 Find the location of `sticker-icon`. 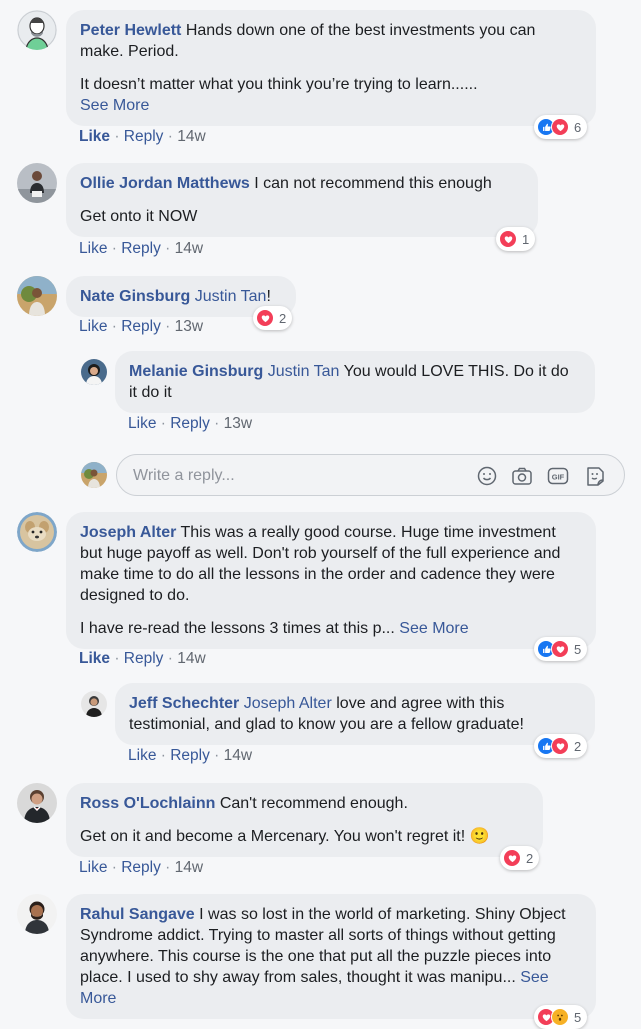

sticker-icon is located at coordinates (595, 476).